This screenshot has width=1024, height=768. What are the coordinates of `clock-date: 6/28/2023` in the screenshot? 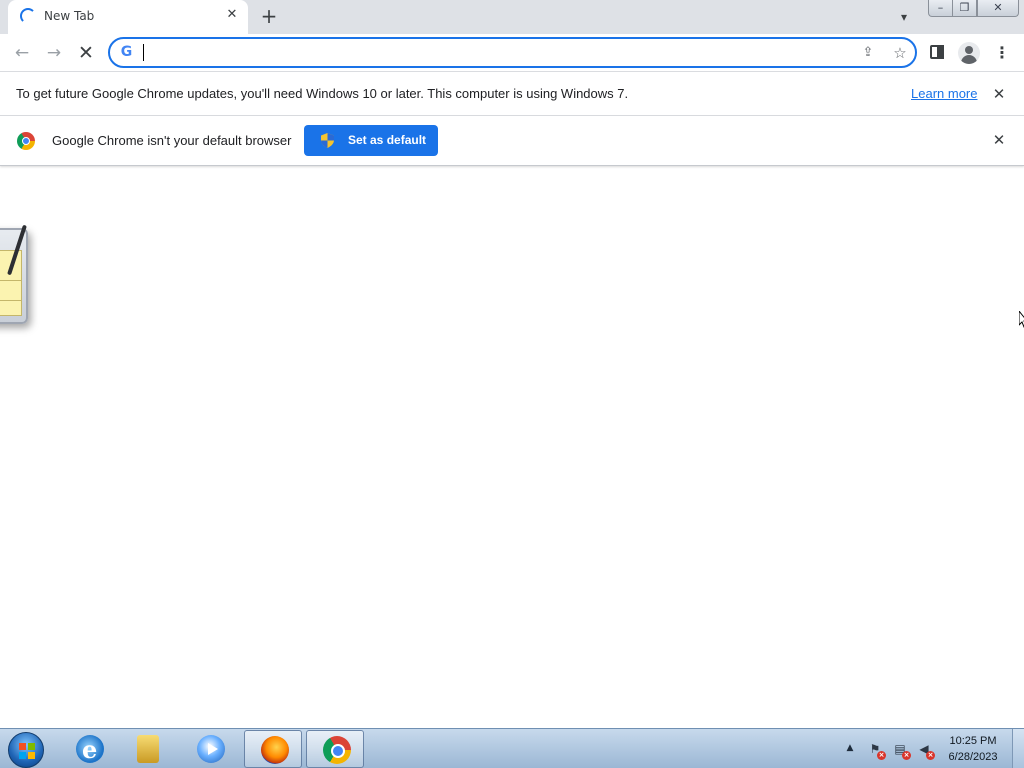 It's located at (973, 757).